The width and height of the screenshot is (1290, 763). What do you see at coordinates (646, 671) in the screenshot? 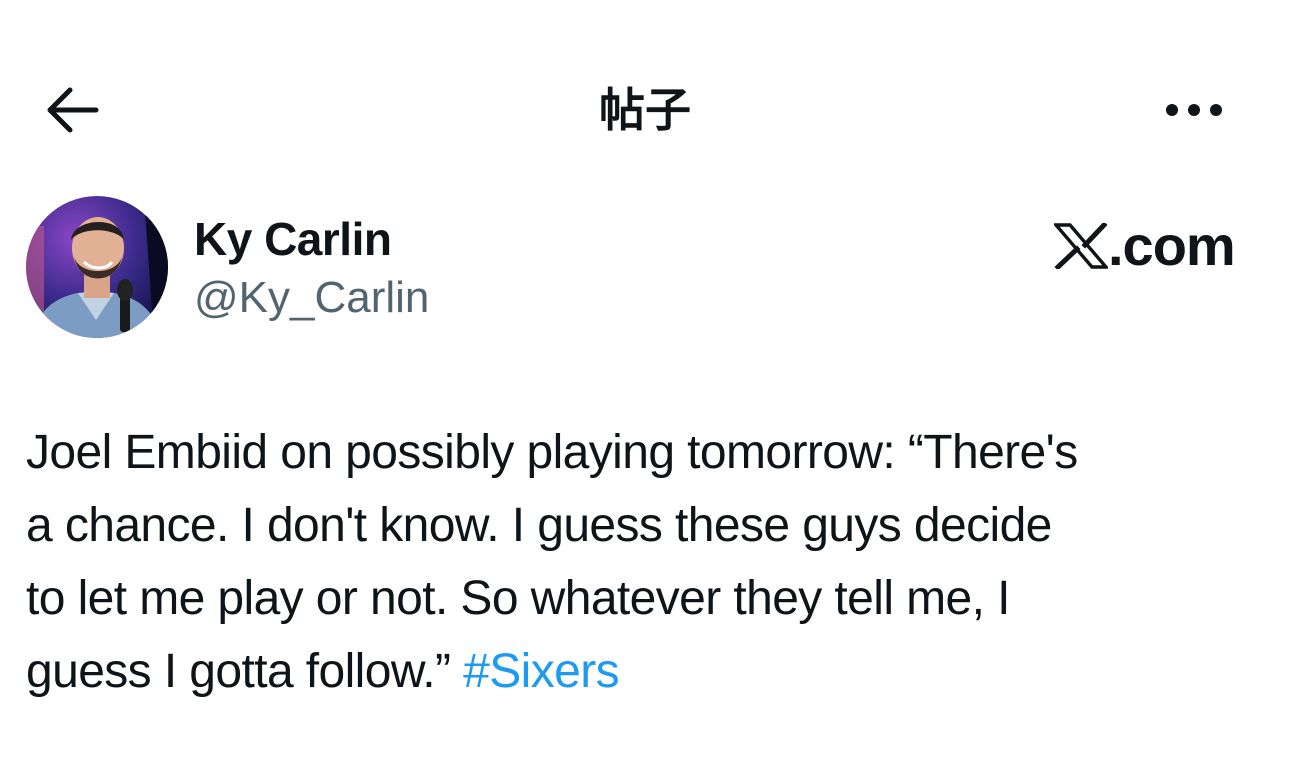
I see `tweet-text-line-last: guess I gotta follow.” #Sixers` at bounding box center [646, 671].